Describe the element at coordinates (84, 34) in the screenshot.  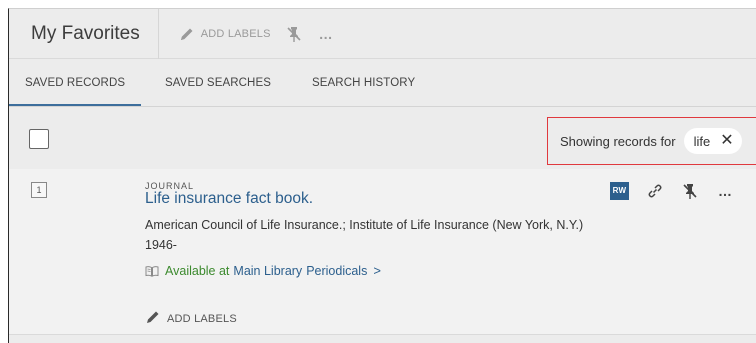
I see `page-title: My Favorites` at that location.